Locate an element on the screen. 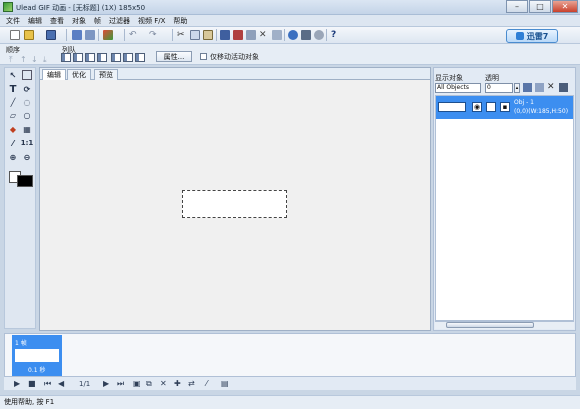  undo-icon: ↶ is located at coordinates (134, 35).